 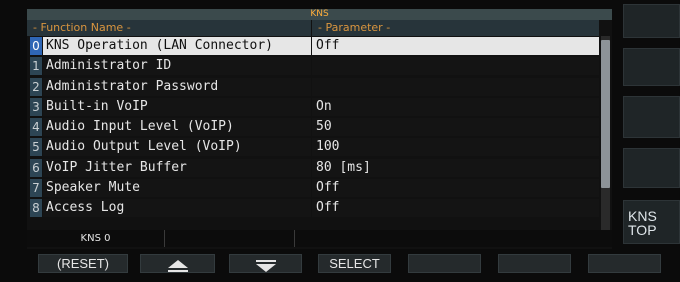 I want to click on row-function-name: Built-in VoIP, so click(x=177, y=106).